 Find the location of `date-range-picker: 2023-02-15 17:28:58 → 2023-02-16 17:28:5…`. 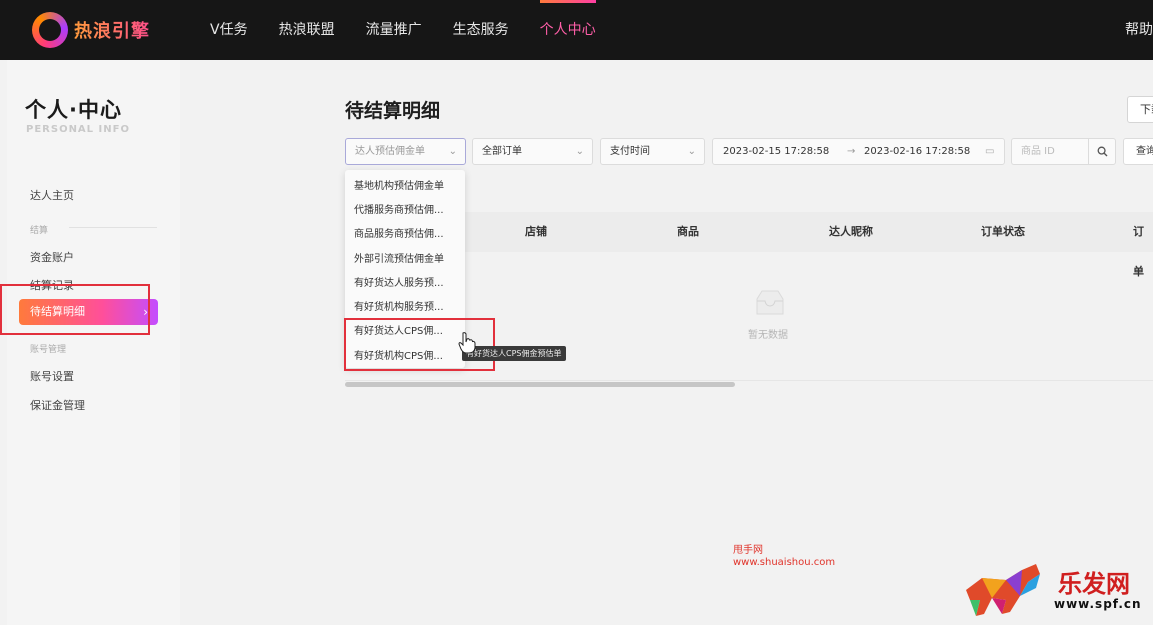

date-range-picker: 2023-02-15 17:28:58 → 2023-02-16 17:28:5… is located at coordinates (858, 151).